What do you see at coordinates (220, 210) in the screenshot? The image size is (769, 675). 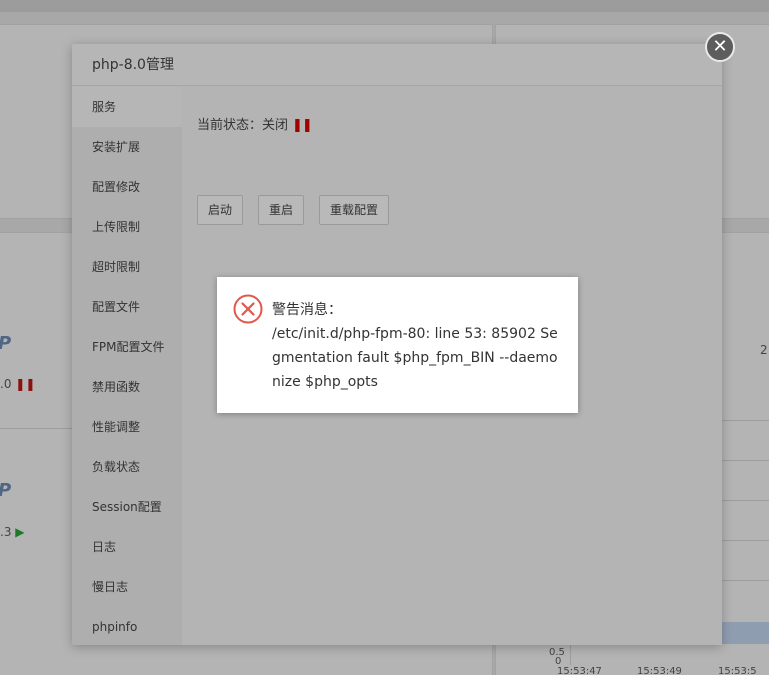 I see `start-button: 启动` at bounding box center [220, 210].